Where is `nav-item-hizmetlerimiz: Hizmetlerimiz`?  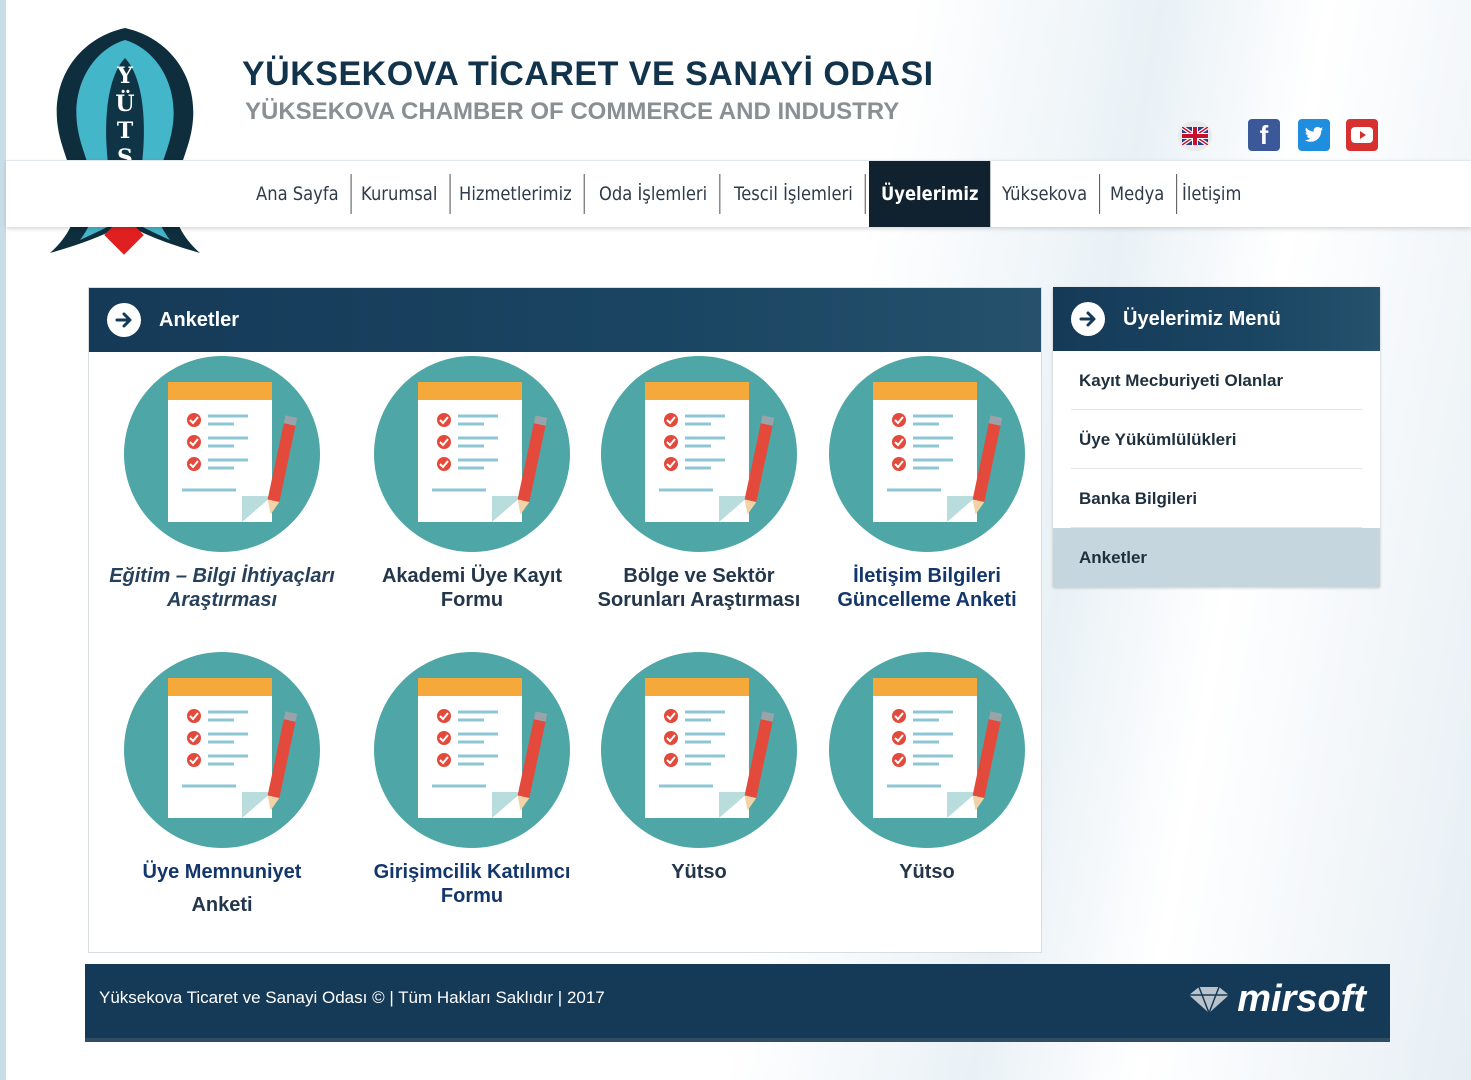
nav-item-hizmetlerimiz: Hizmetlerimiz is located at coordinates (516, 194).